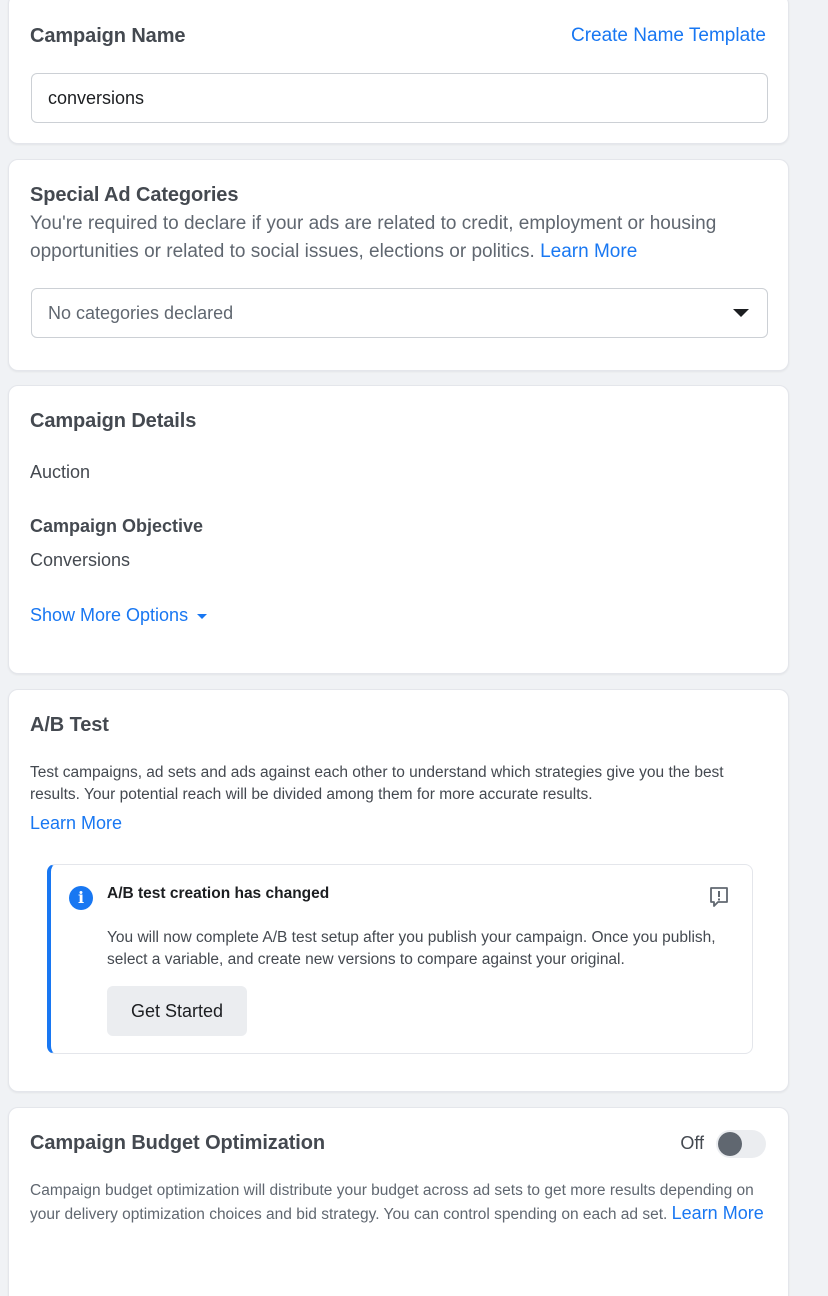 The width and height of the screenshot is (828, 1296). I want to click on feedback-icon, so click(719, 897).